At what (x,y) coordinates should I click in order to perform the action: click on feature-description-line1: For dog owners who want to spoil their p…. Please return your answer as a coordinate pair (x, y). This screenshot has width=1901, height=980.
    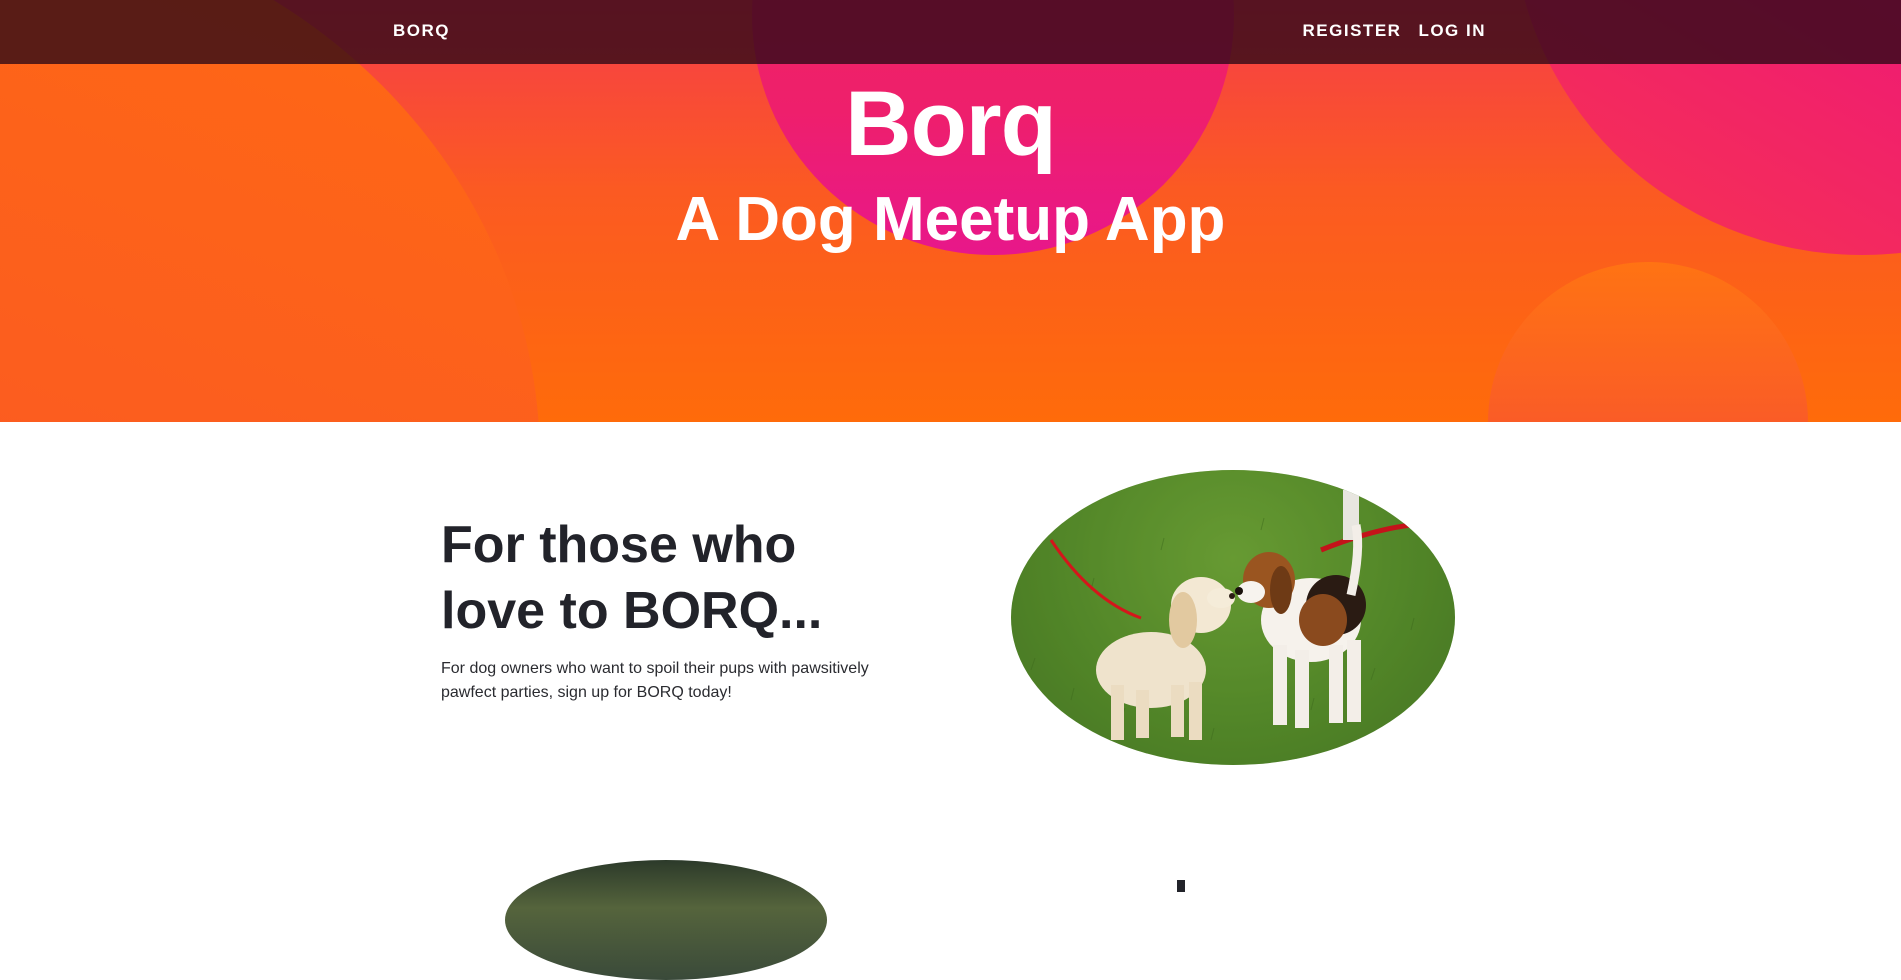
    Looking at the image, I should click on (655, 668).